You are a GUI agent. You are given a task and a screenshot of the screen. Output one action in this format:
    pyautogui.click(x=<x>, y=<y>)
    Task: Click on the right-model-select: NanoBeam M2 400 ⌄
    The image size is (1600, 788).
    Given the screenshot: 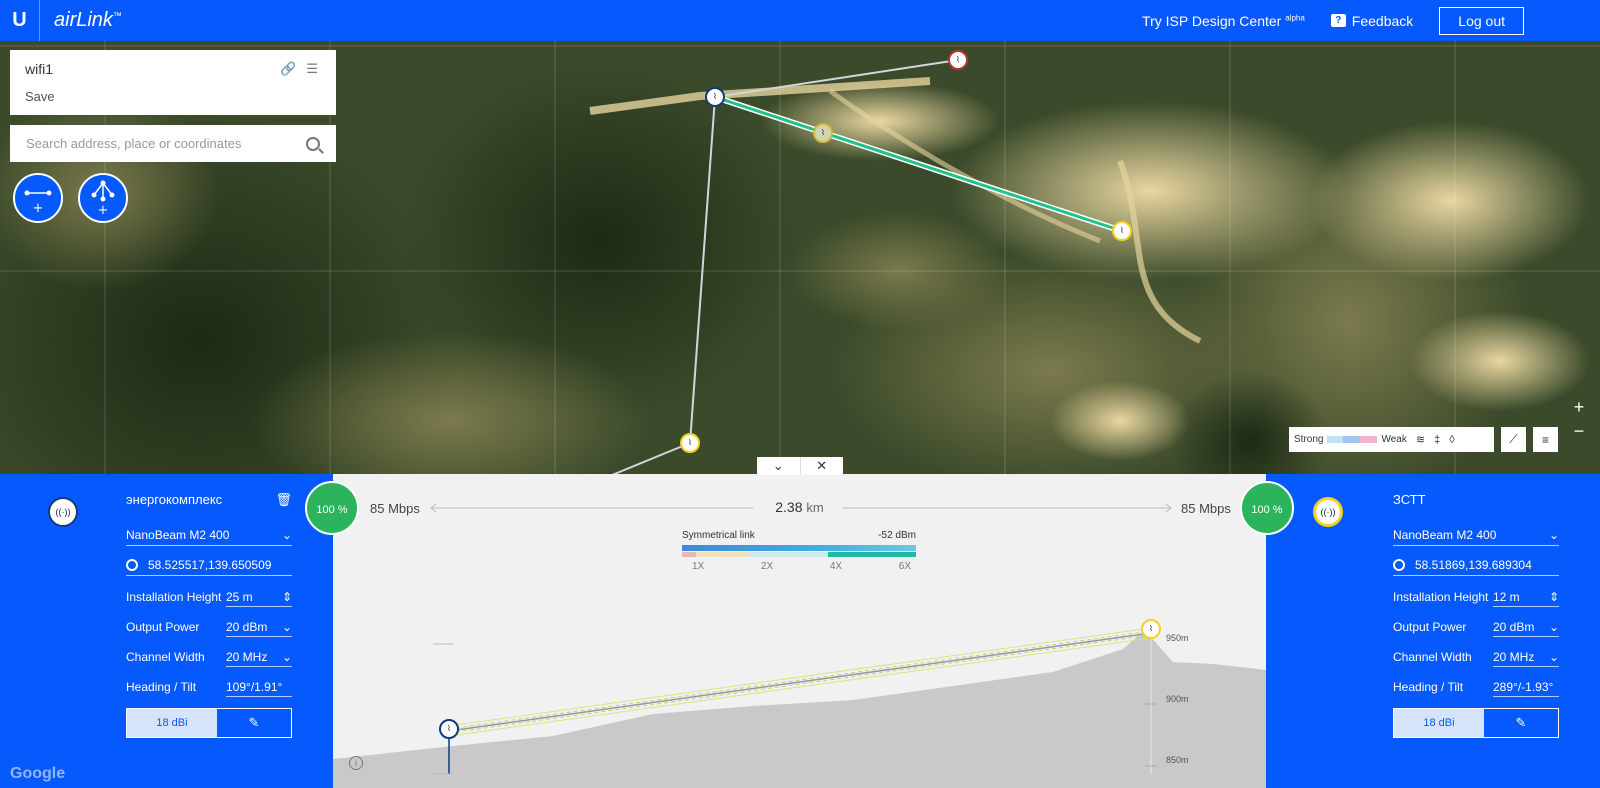 What is the action you would take?
    pyautogui.click(x=1476, y=535)
    